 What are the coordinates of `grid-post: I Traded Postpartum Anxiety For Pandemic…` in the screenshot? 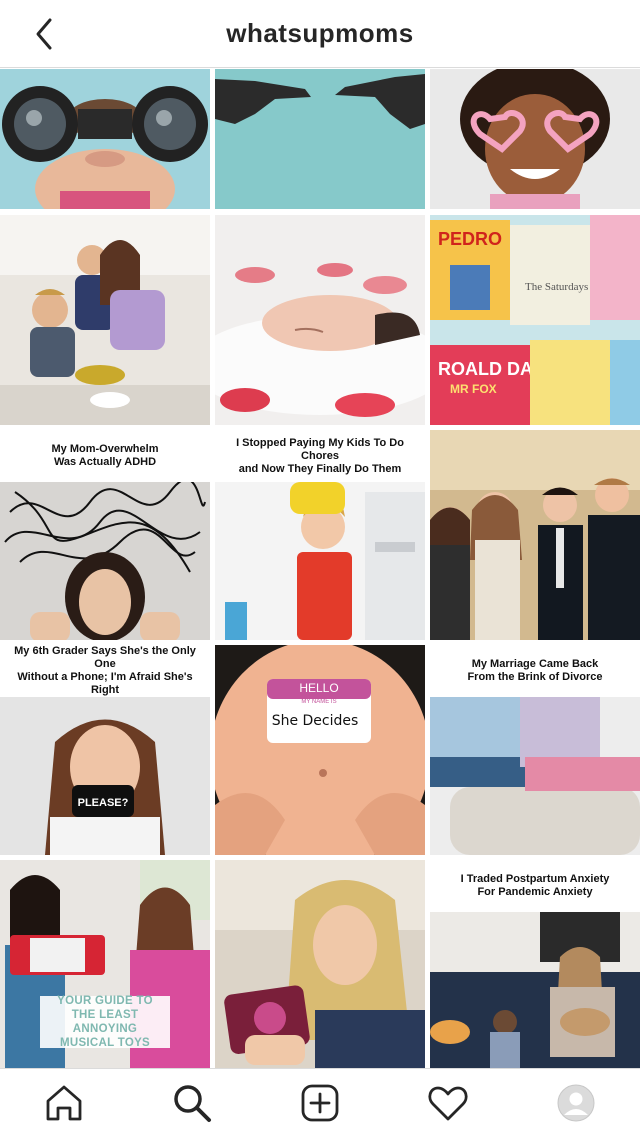 It's located at (535, 965).